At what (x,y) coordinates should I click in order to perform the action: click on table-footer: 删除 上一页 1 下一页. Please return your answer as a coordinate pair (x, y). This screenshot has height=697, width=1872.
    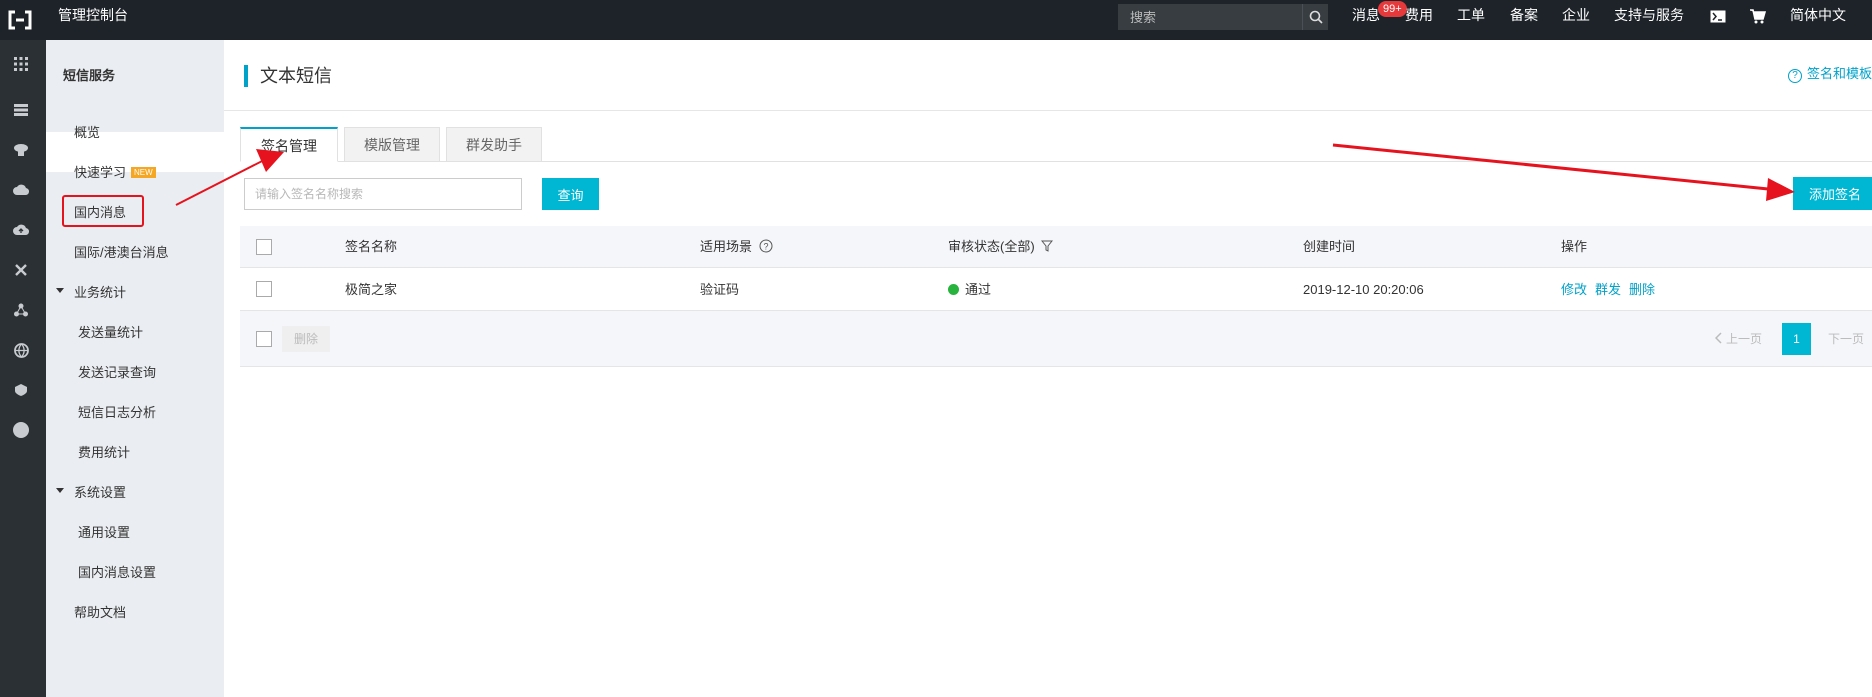
    Looking at the image, I should click on (1056, 339).